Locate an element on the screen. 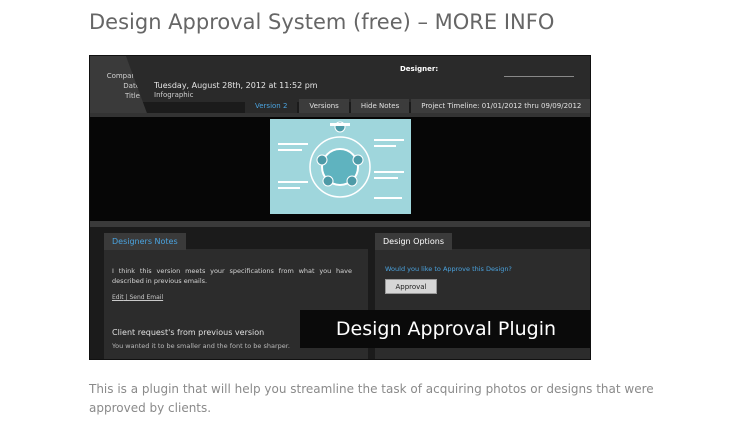 The width and height of the screenshot is (733, 433). tab-versions: Versions is located at coordinates (324, 106).